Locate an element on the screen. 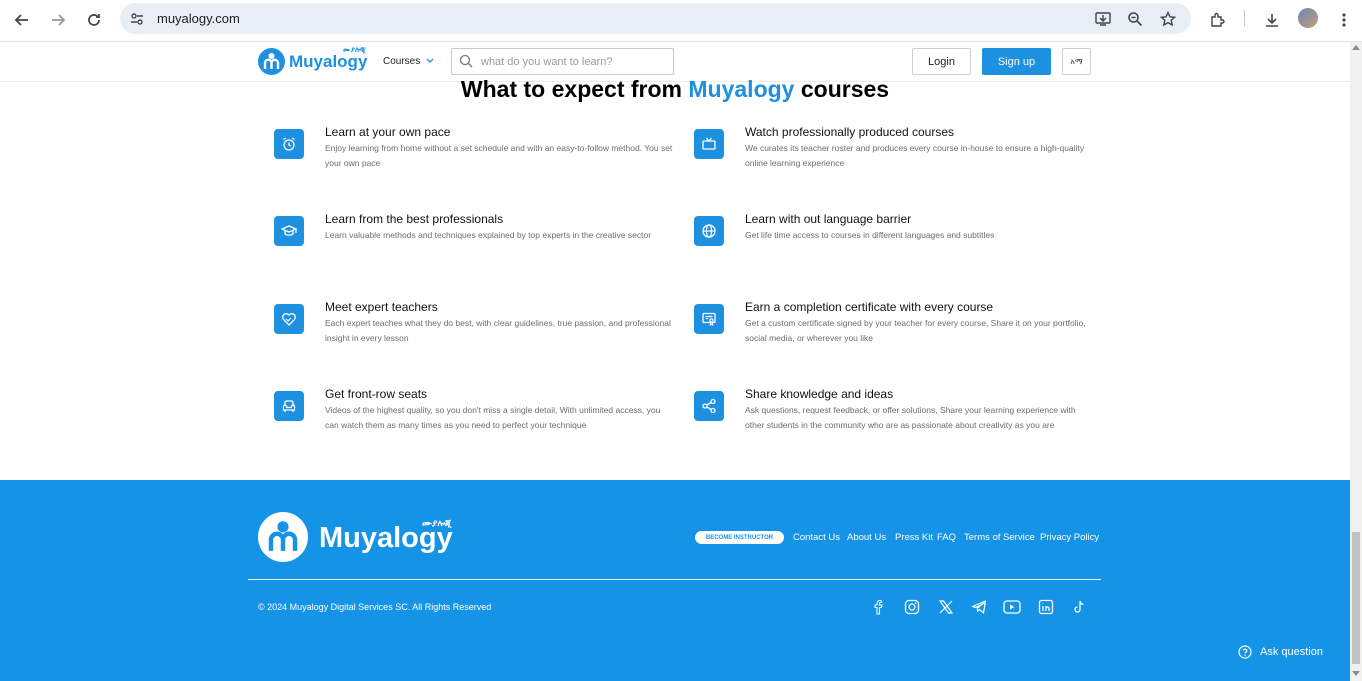 The image size is (1362, 681). scroll-down-arrow-icon is located at coordinates (1356, 673).